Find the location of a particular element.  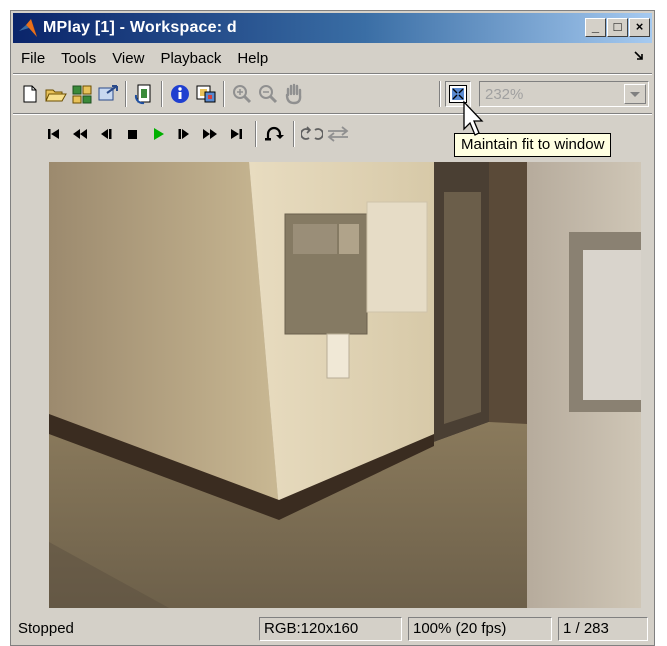

open-button is located at coordinates (56, 94).